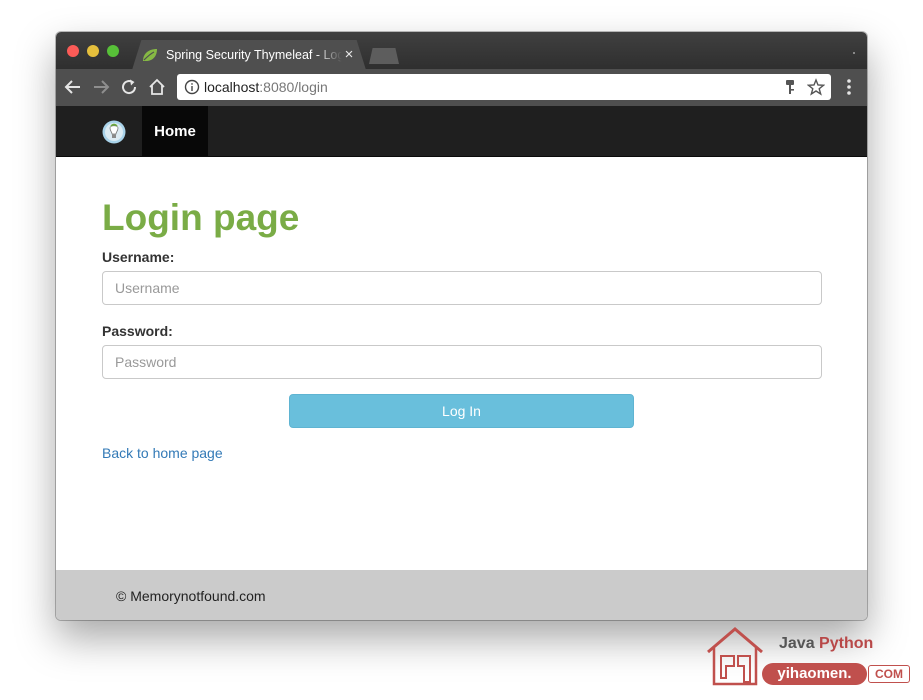 Image resolution: width=923 pixels, height=700 pixels. I want to click on reload-icon, so click(129, 87).